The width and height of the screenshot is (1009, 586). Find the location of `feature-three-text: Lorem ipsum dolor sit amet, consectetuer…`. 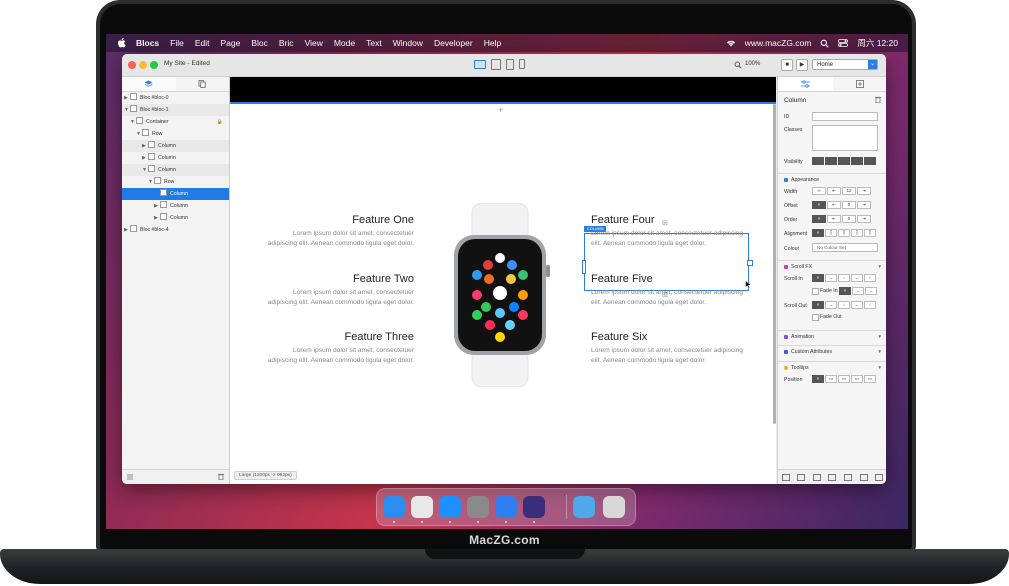

feature-three-text: Lorem ipsum dolor sit amet, consectetuer… is located at coordinates (338, 356).